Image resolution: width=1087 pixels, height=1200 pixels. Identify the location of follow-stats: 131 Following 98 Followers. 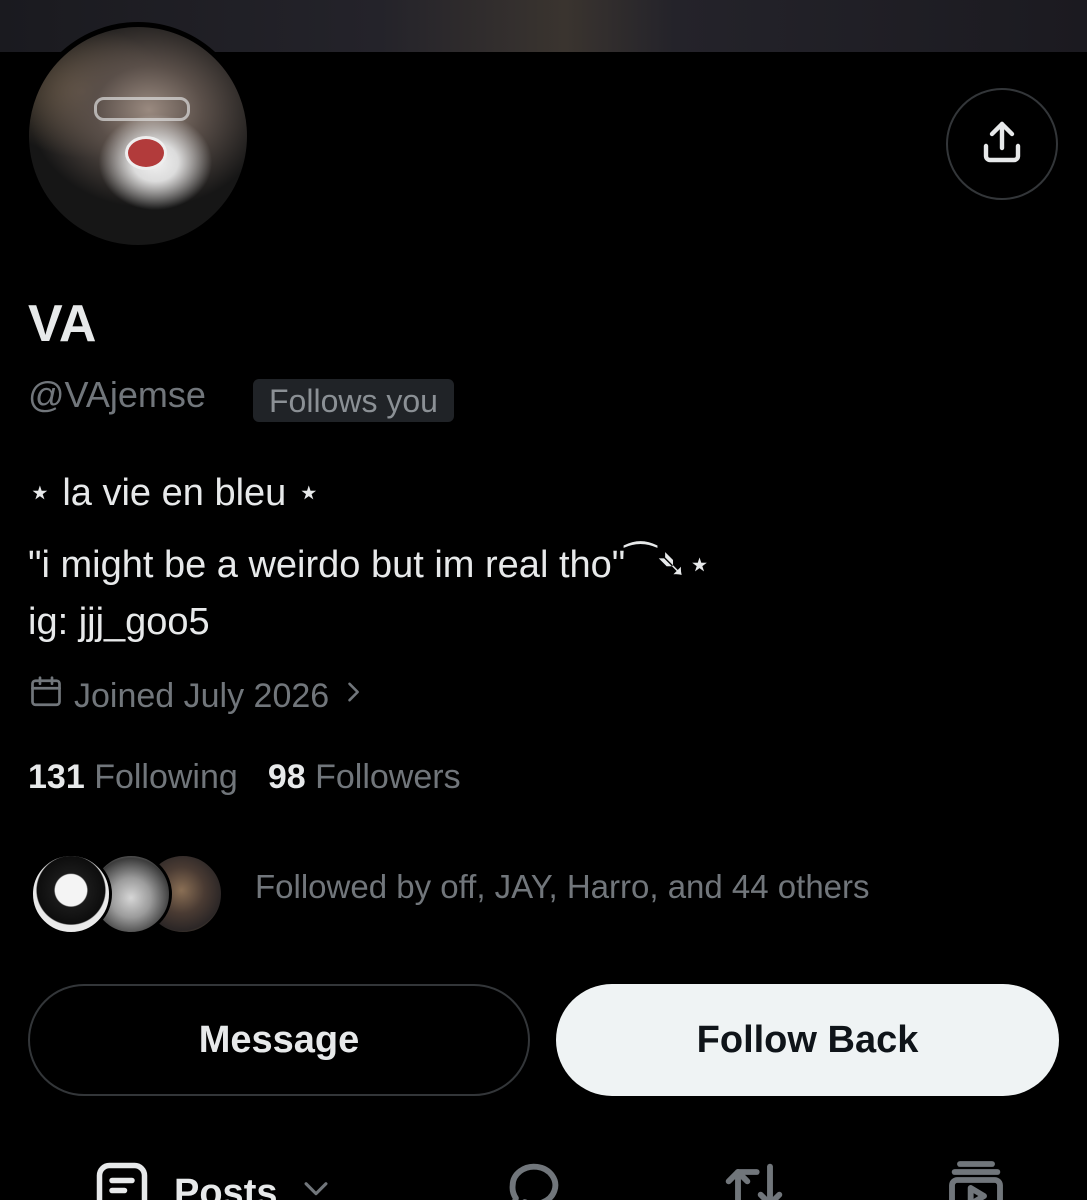
(244, 777).